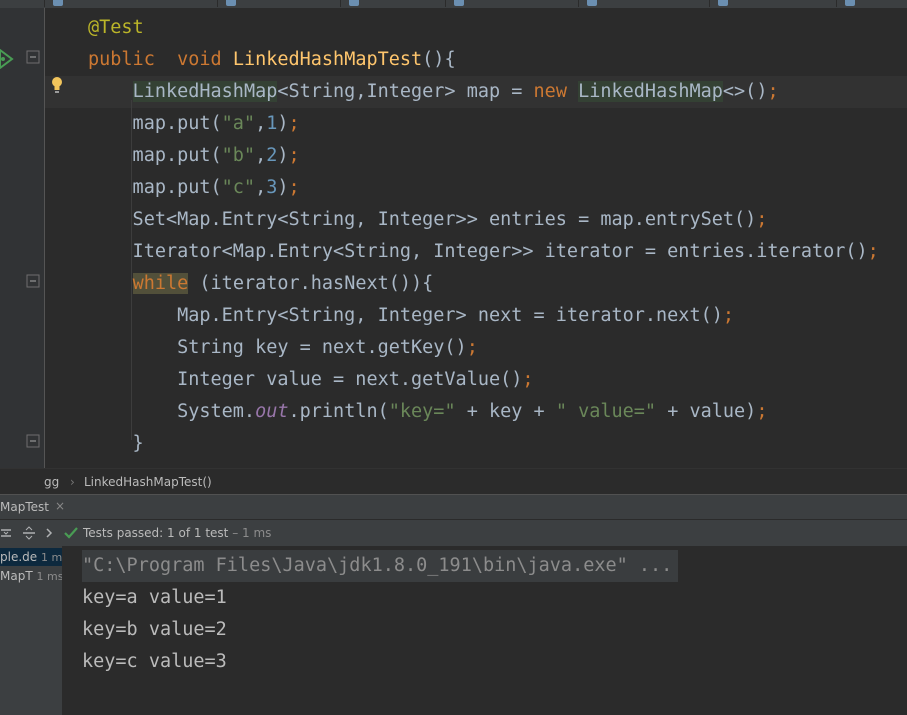  What do you see at coordinates (57, 85) in the screenshot?
I see `intention-lightbulb-icon` at bounding box center [57, 85].